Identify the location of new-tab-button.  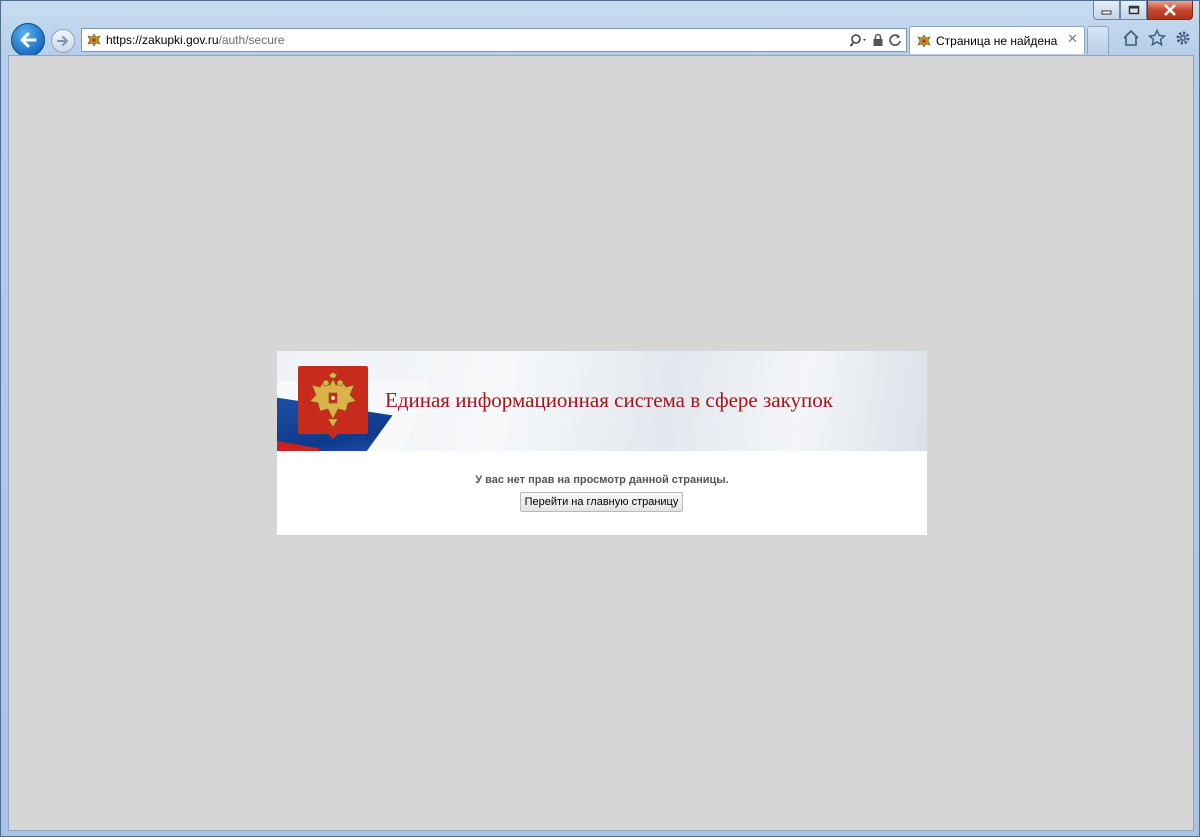
(1098, 40).